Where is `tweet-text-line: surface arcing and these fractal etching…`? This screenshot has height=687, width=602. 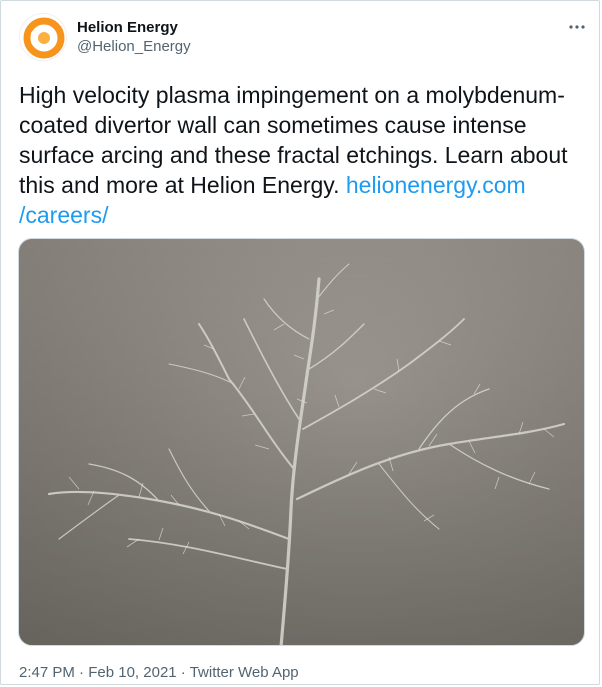 tweet-text-line: surface arcing and these fractal etching… is located at coordinates (293, 155).